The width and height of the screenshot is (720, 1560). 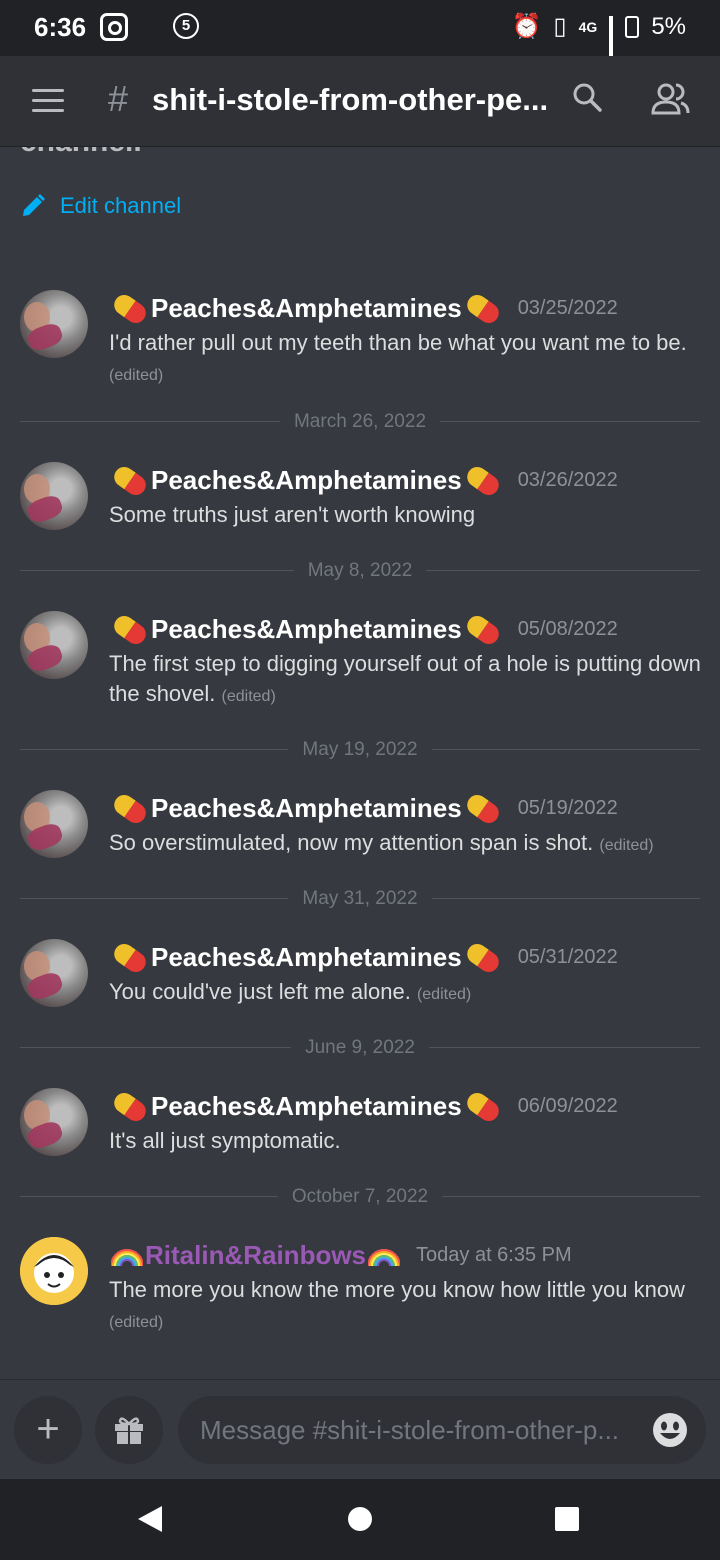 I want to click on gift-button, so click(x=129, y=1430).